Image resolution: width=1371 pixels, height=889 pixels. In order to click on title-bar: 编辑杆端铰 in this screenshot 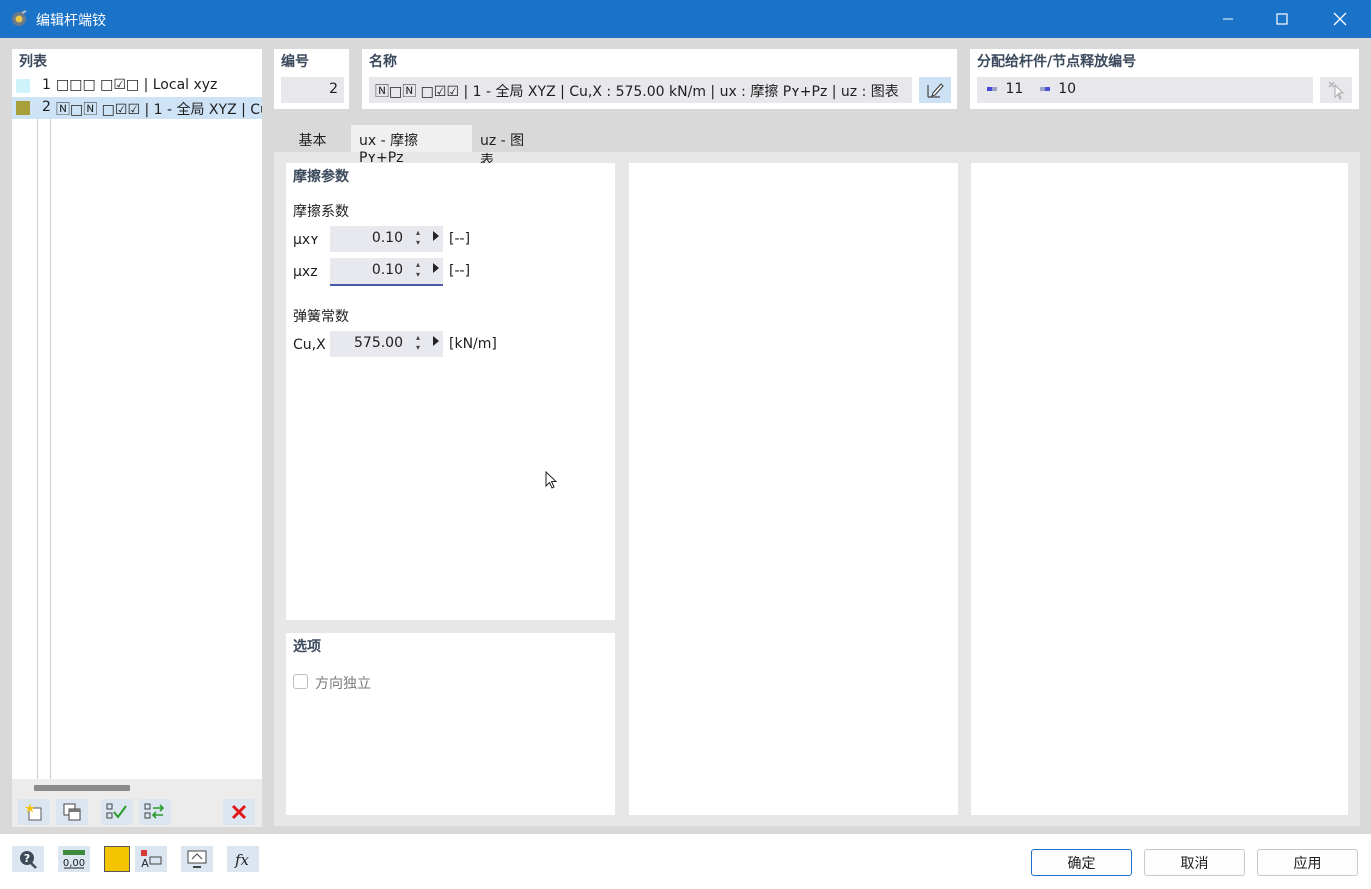, I will do `click(685, 19)`.